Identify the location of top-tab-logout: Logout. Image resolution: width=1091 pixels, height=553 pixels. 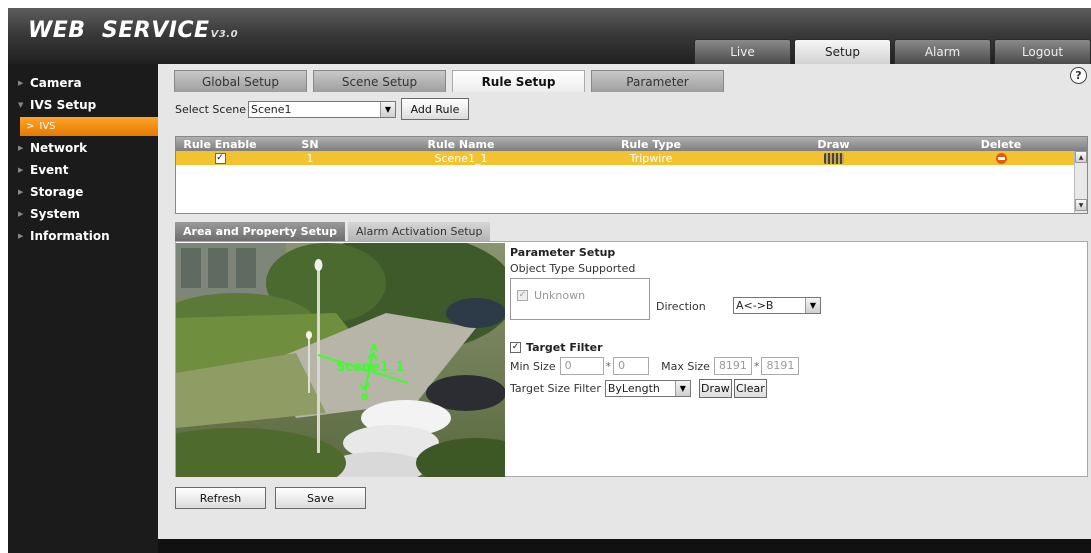
(1042, 51).